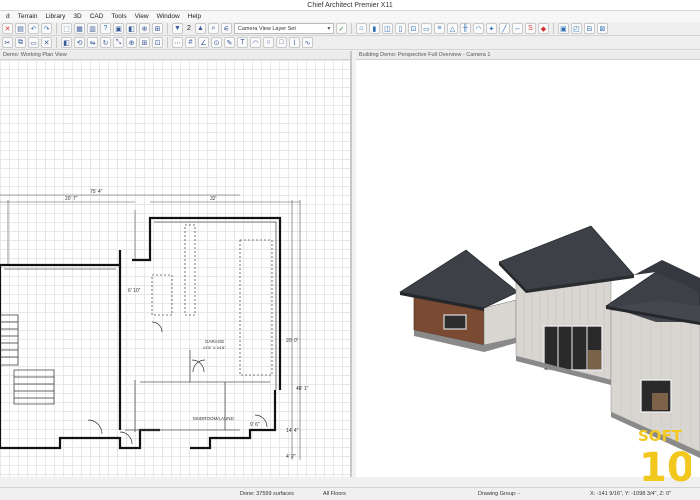 Image resolution: width=700 pixels, height=500 pixels. What do you see at coordinates (341, 28) in the screenshot?
I see `layer-display-icon: ✓` at bounding box center [341, 28].